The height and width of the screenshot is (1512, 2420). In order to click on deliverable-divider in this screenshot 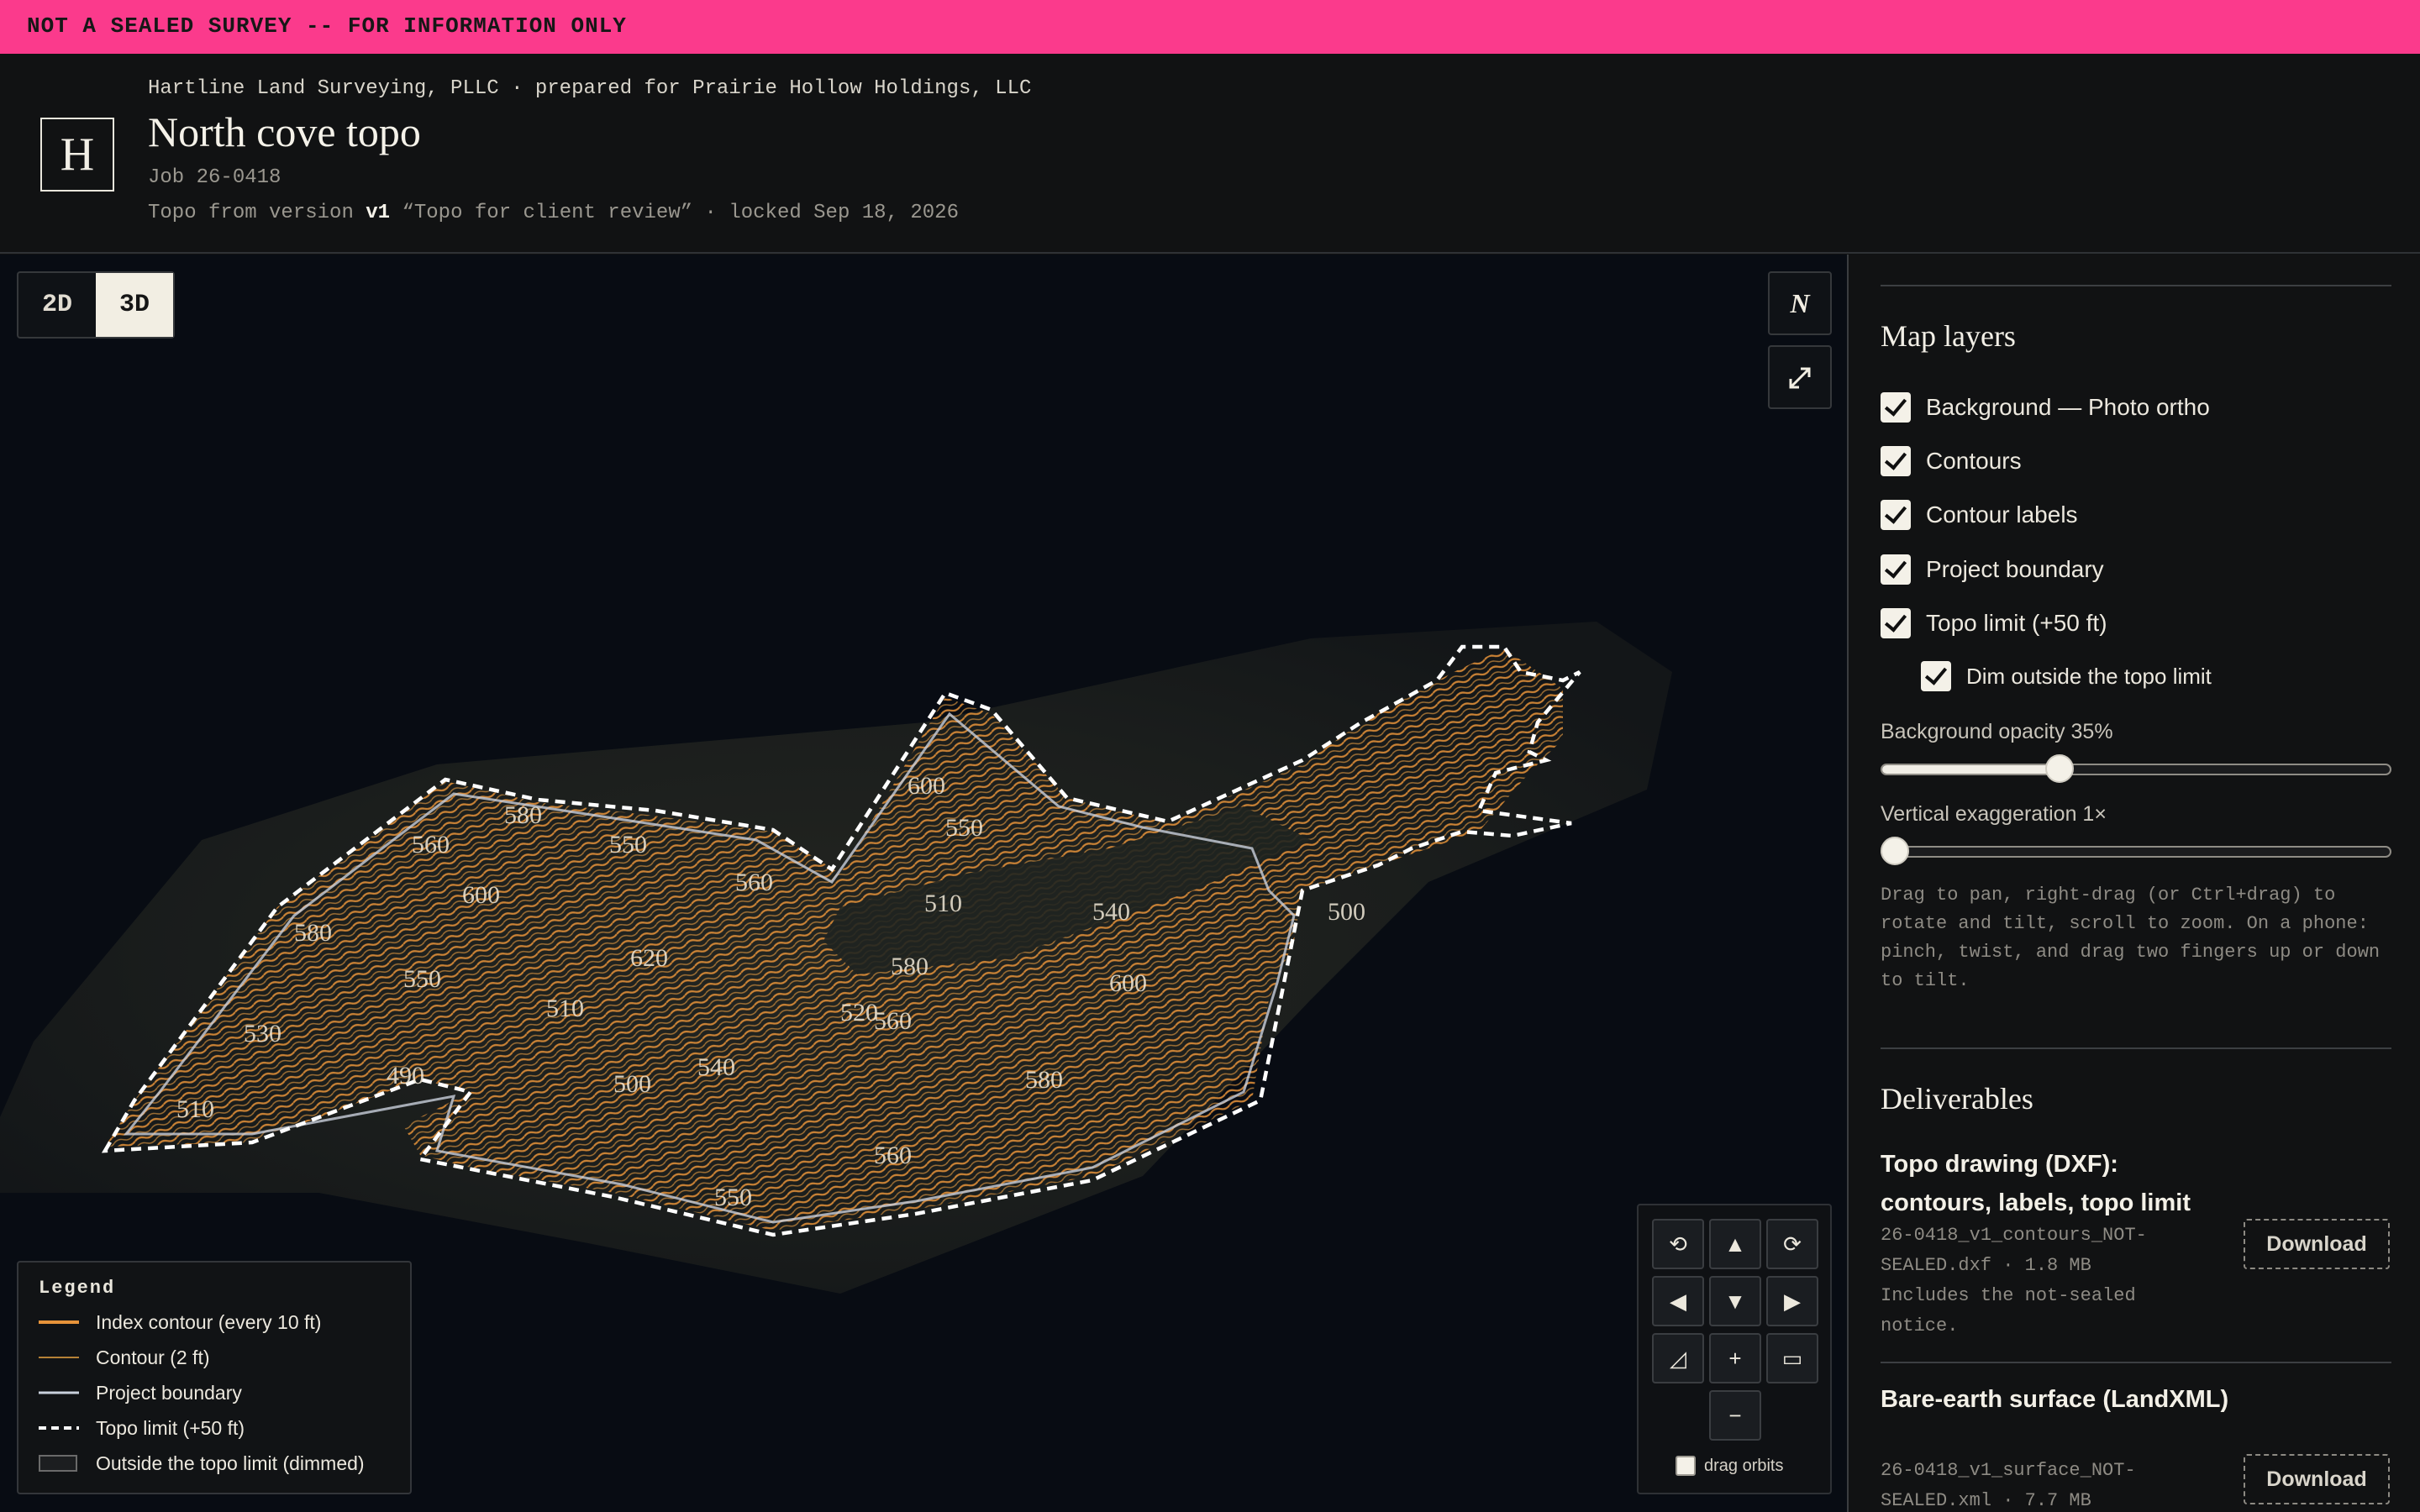, I will do `click(2136, 1362)`.